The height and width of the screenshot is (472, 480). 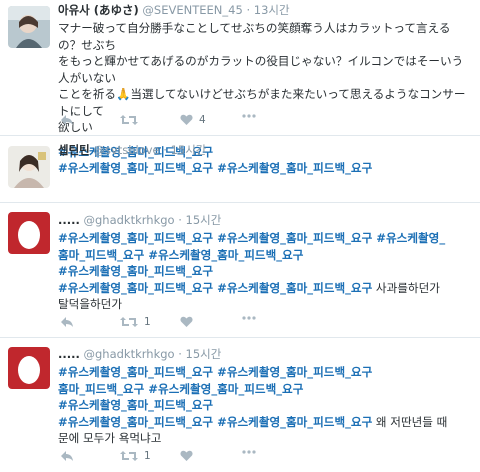 I want to click on user-name: 아유사 (あゆさ), so click(x=98, y=10).